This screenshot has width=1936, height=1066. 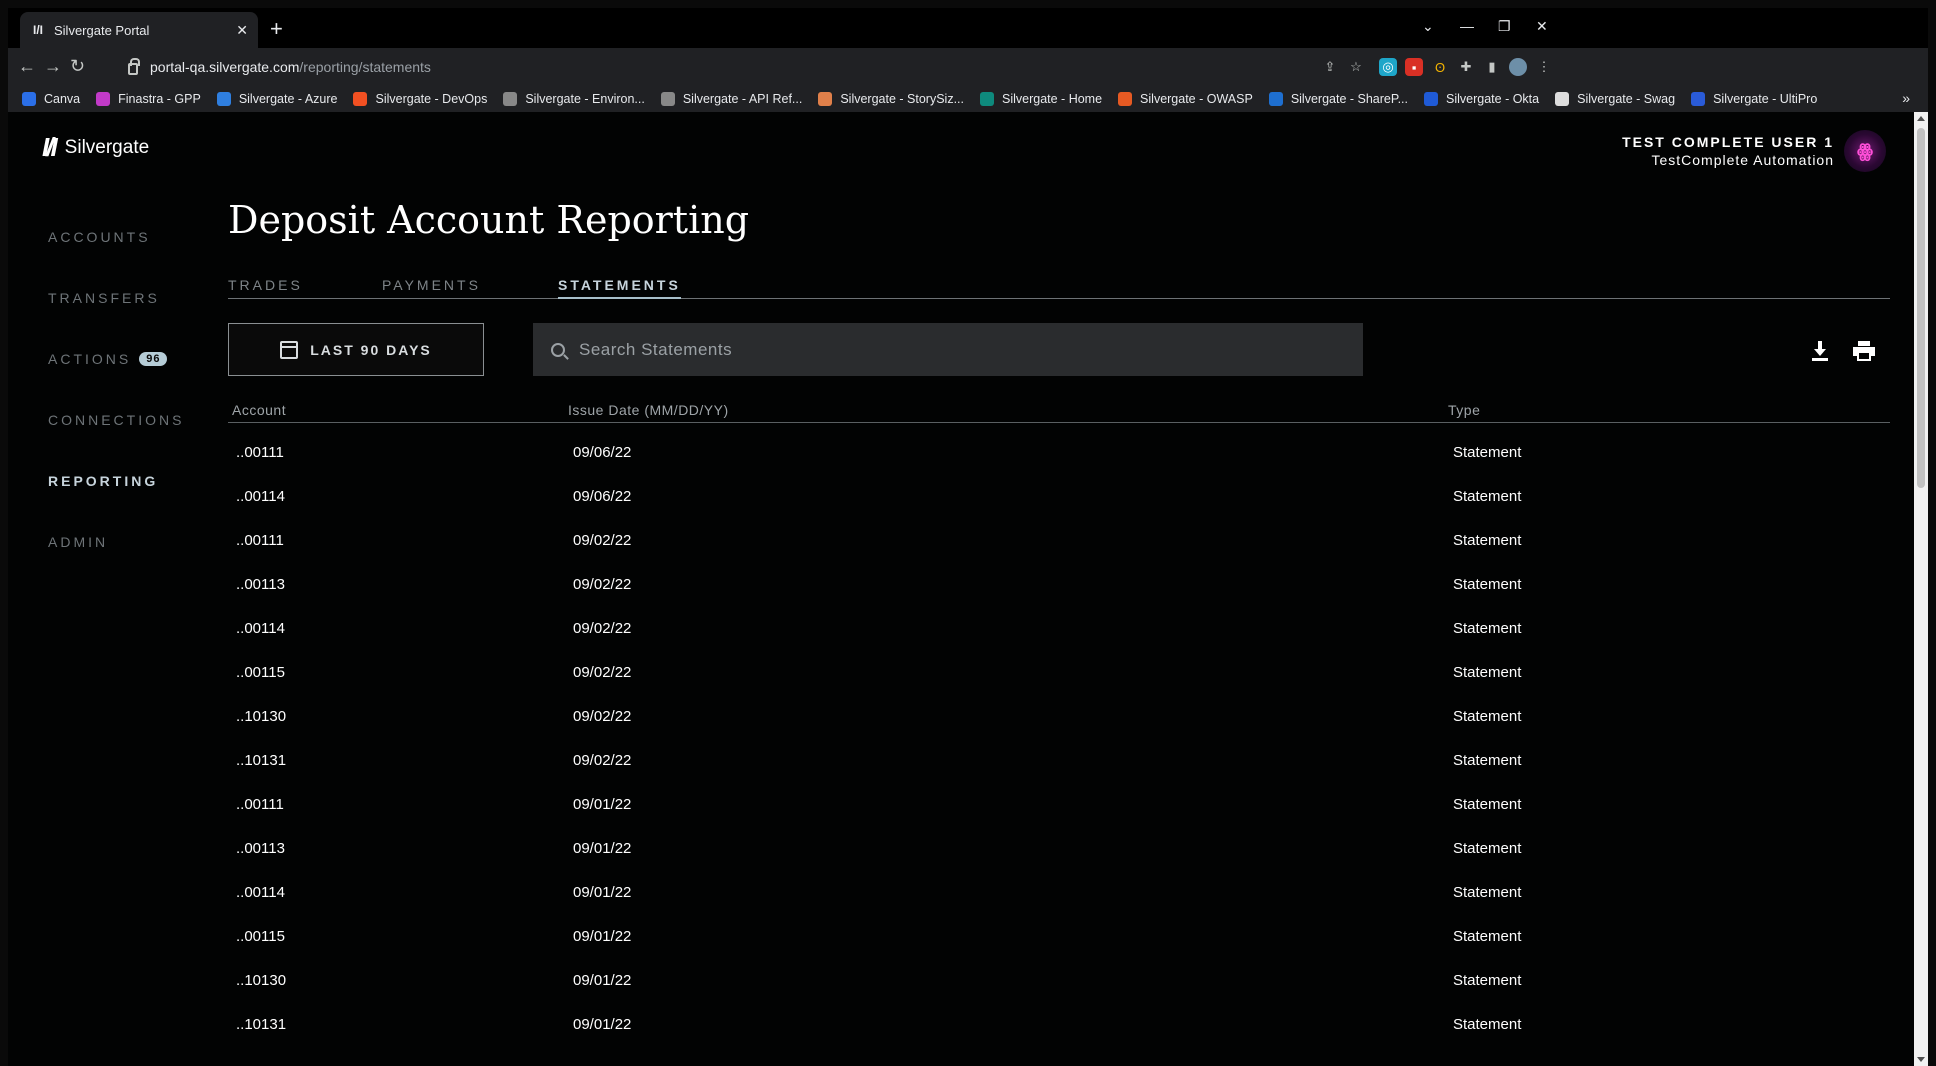 I want to click on nav-item-accounts: ACCOUNTS, so click(x=116, y=236).